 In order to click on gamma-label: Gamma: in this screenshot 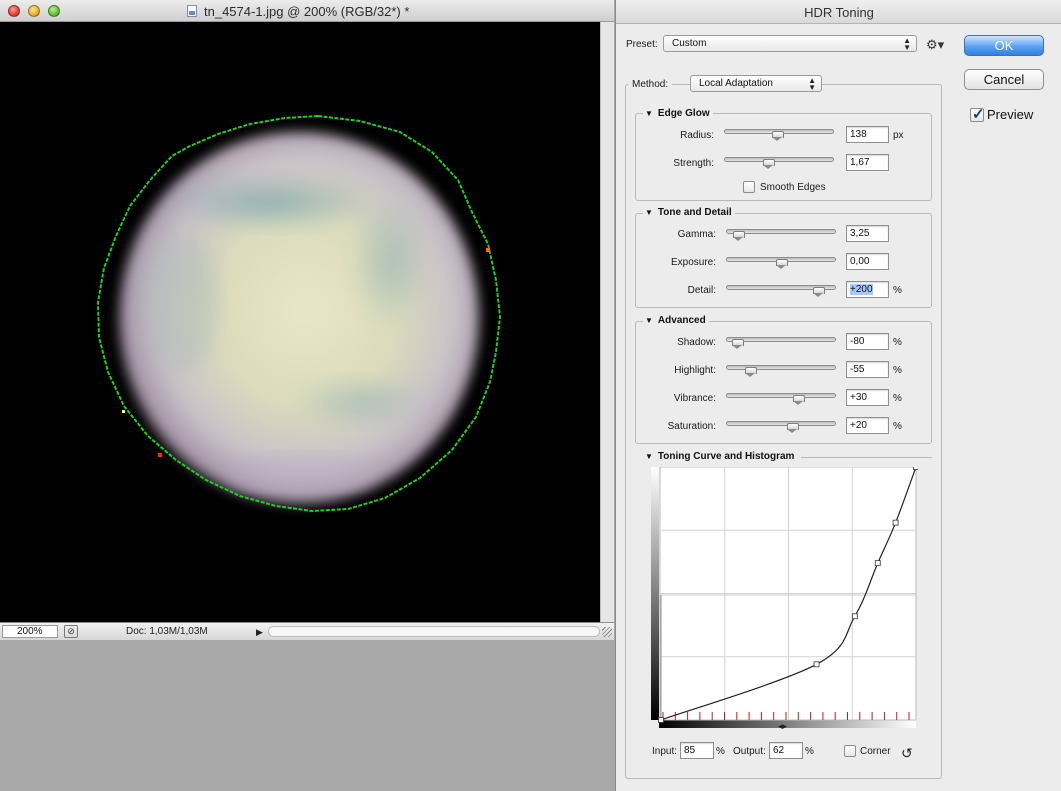, I will do `click(696, 234)`.